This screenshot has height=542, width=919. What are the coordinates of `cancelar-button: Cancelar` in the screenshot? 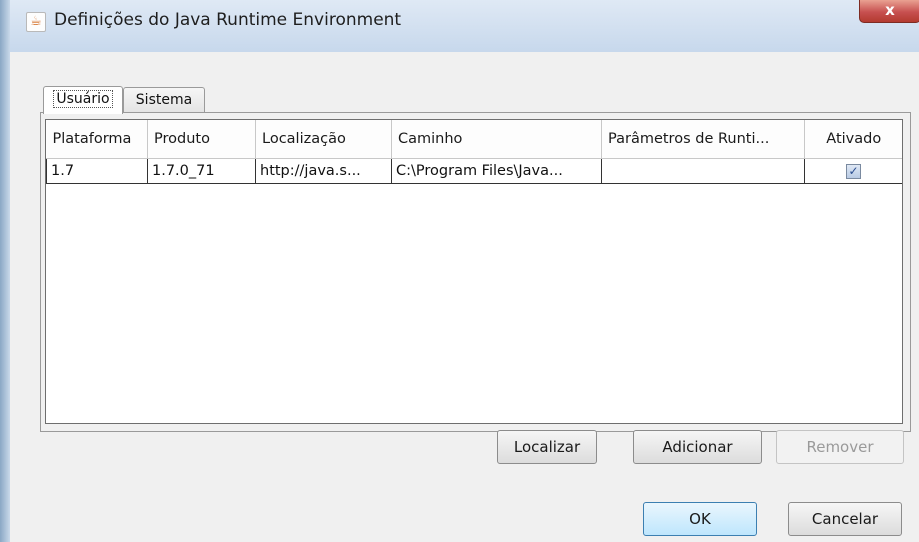 It's located at (845, 519).